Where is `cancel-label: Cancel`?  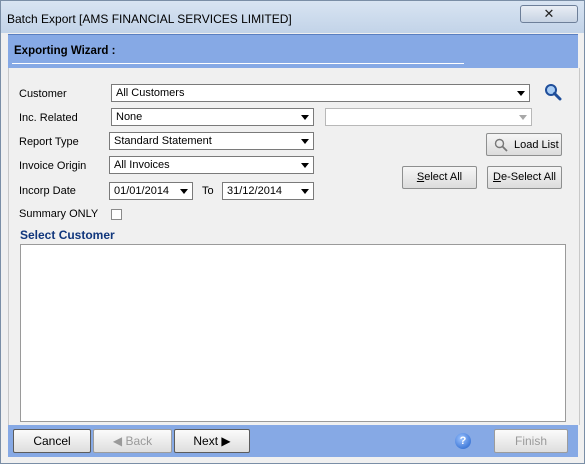 cancel-label: Cancel is located at coordinates (52, 441).